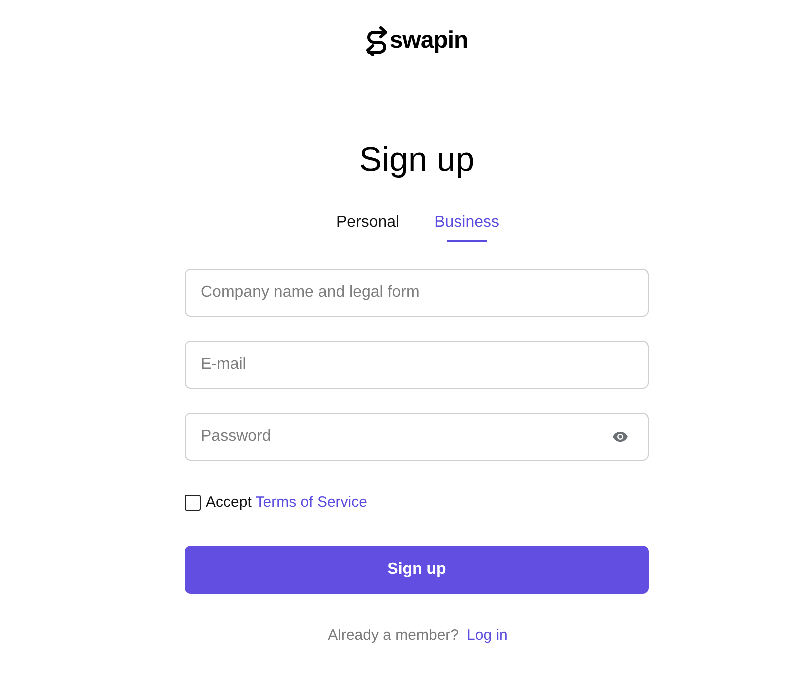  What do you see at coordinates (394, 636) in the screenshot?
I see `already-member-text: Already a member?` at bounding box center [394, 636].